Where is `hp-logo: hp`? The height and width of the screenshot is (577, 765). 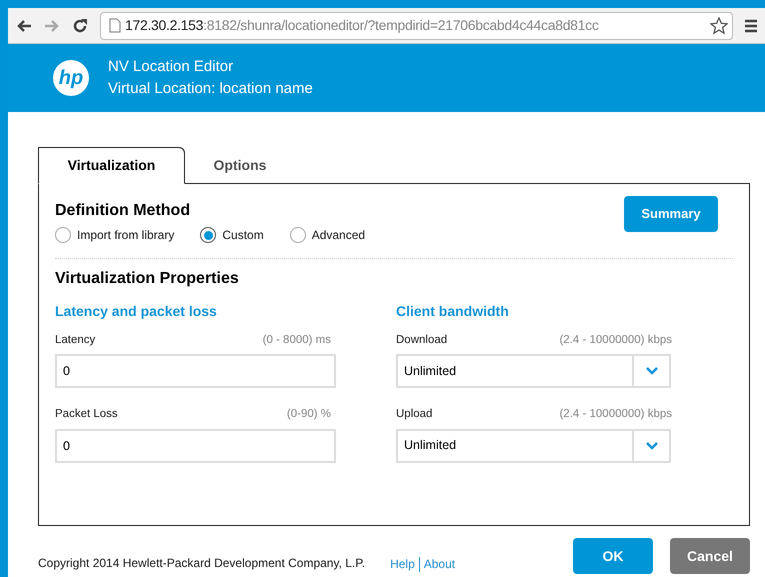
hp-logo: hp is located at coordinates (71, 78).